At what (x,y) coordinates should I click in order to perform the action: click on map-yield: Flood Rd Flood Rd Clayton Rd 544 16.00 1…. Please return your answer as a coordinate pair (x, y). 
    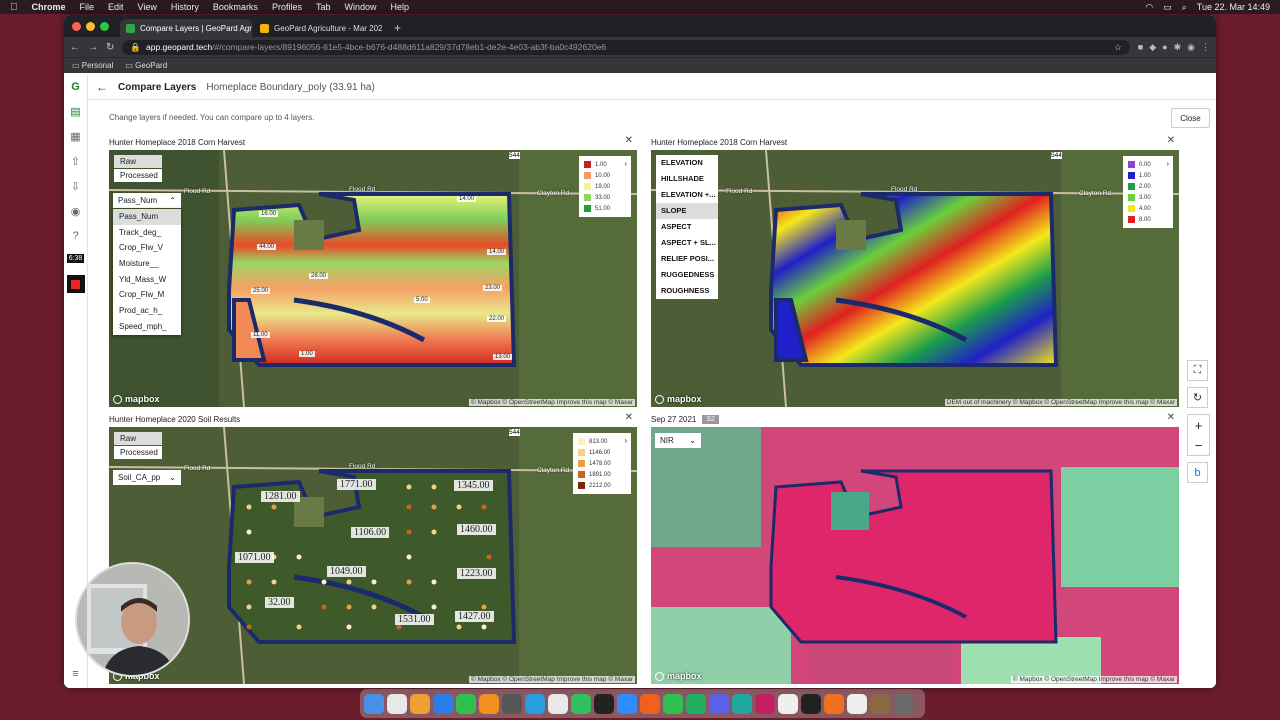
    Looking at the image, I should click on (373, 278).